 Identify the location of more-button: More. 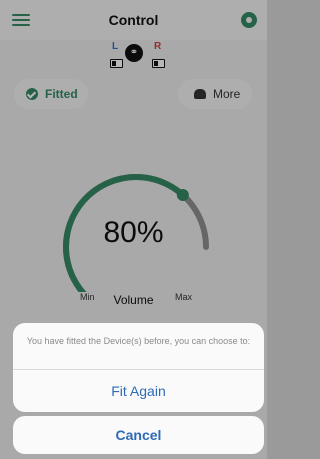
(215, 94).